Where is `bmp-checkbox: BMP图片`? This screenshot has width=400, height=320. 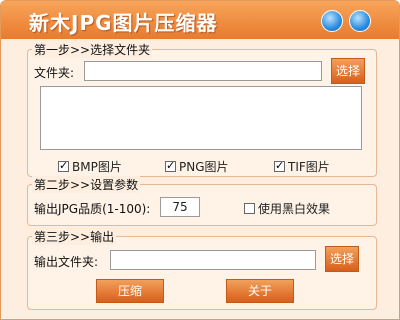
bmp-checkbox: BMP图片 is located at coordinates (90, 166).